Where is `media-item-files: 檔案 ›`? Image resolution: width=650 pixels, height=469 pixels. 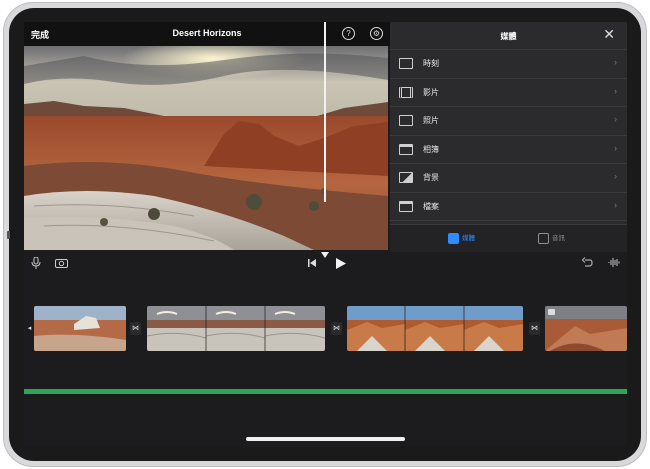 media-item-files: 檔案 › is located at coordinates (508, 207).